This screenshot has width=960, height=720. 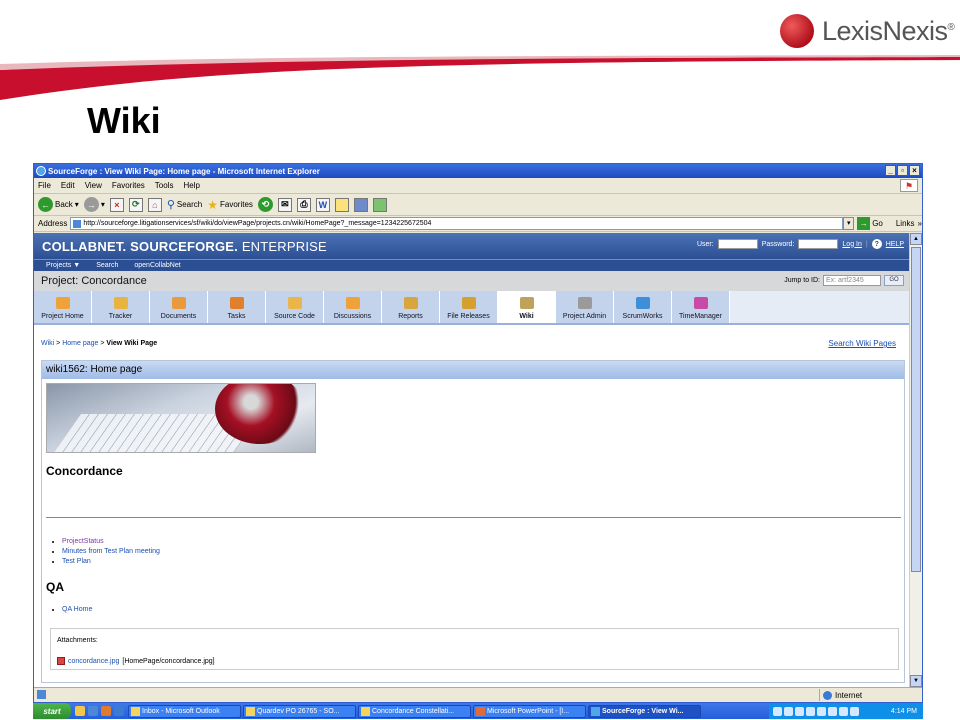 What do you see at coordinates (265, 204) in the screenshot?
I see `history-icon: ⟲` at bounding box center [265, 204].